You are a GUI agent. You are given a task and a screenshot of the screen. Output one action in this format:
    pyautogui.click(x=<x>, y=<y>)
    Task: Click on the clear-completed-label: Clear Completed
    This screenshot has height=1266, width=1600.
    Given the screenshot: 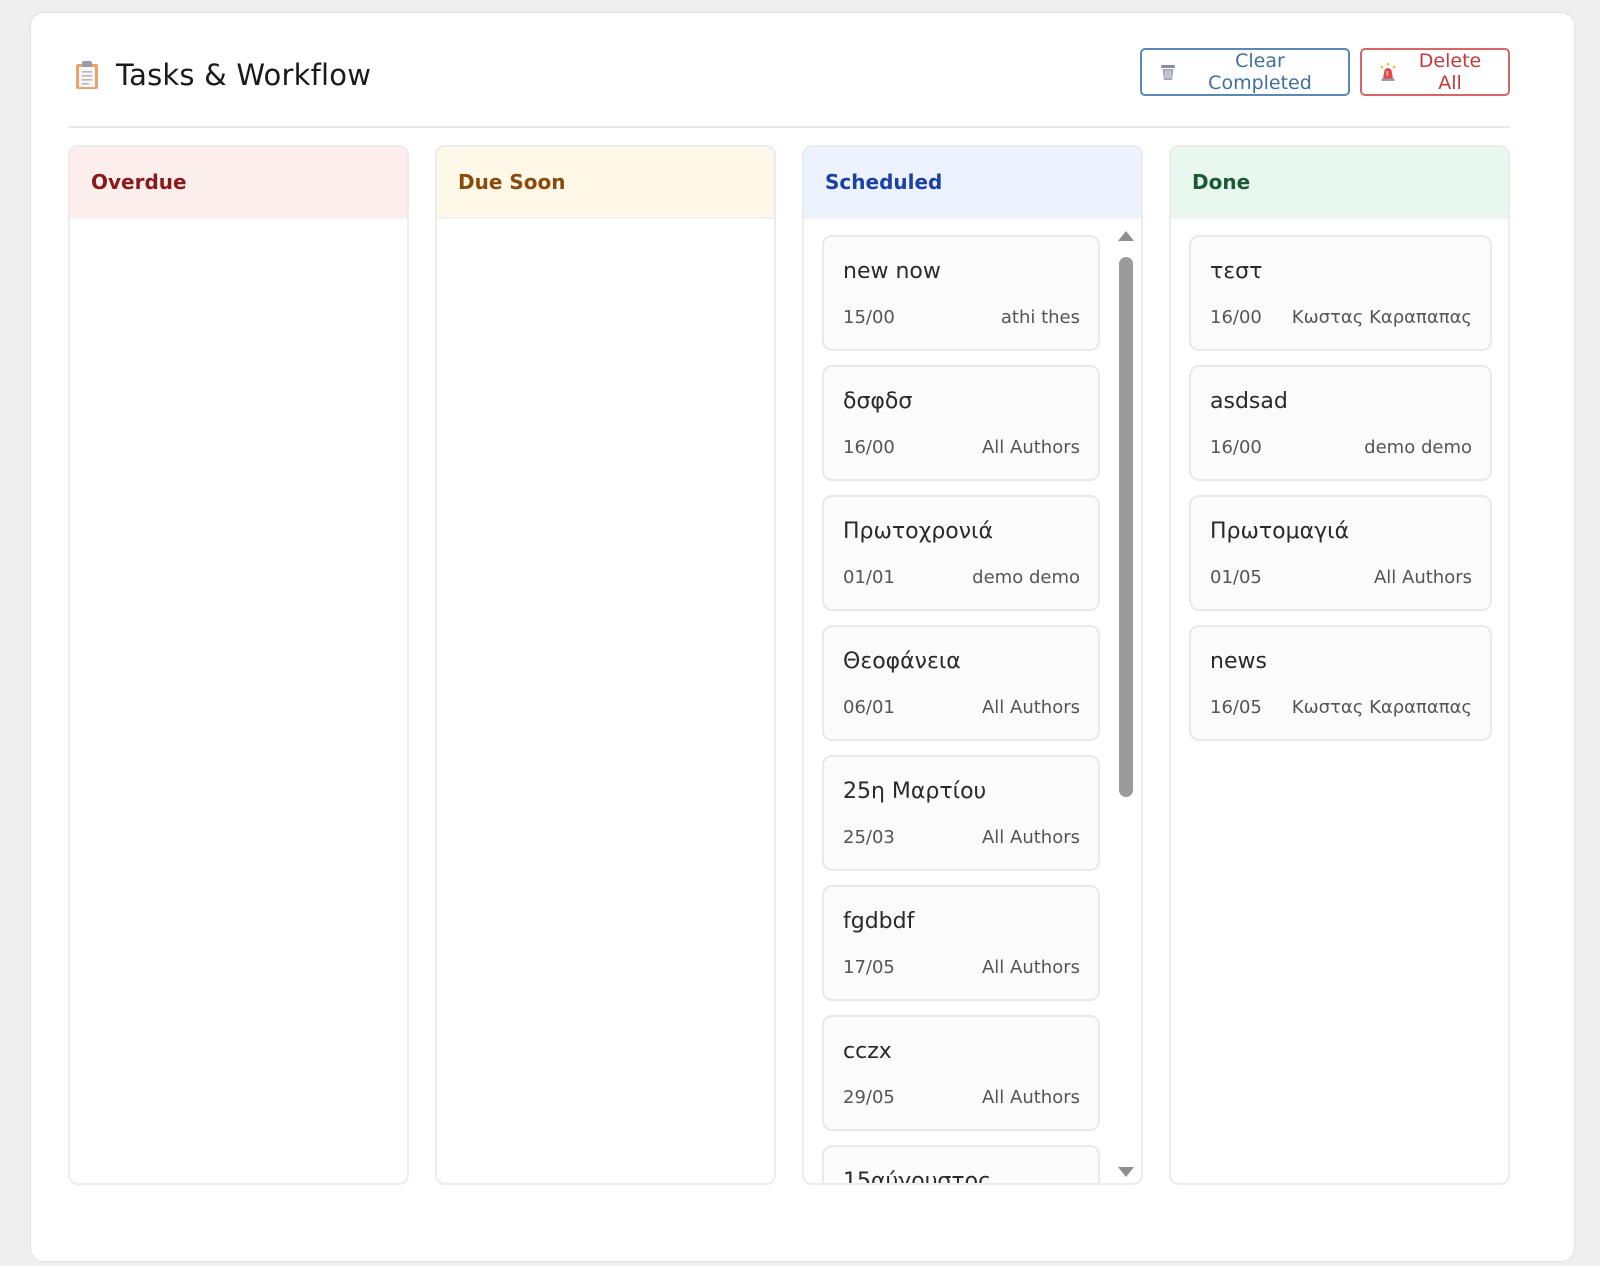 What is the action you would take?
    pyautogui.click(x=1260, y=72)
    